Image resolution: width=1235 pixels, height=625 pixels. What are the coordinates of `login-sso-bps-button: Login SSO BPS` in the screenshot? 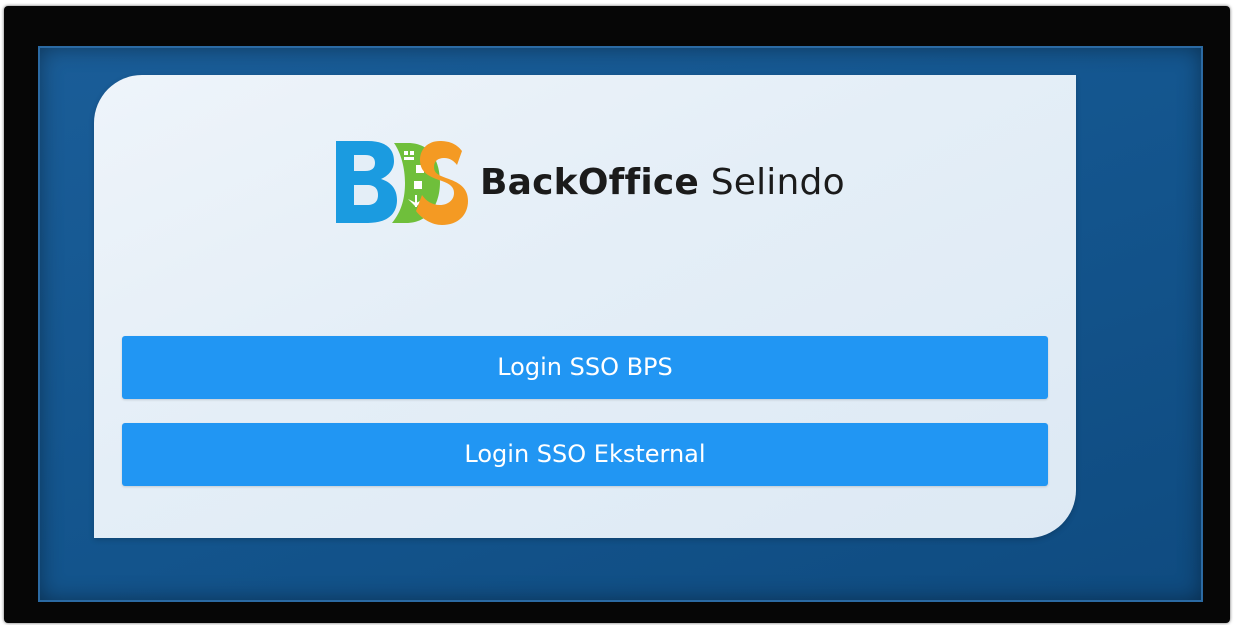 It's located at (585, 367).